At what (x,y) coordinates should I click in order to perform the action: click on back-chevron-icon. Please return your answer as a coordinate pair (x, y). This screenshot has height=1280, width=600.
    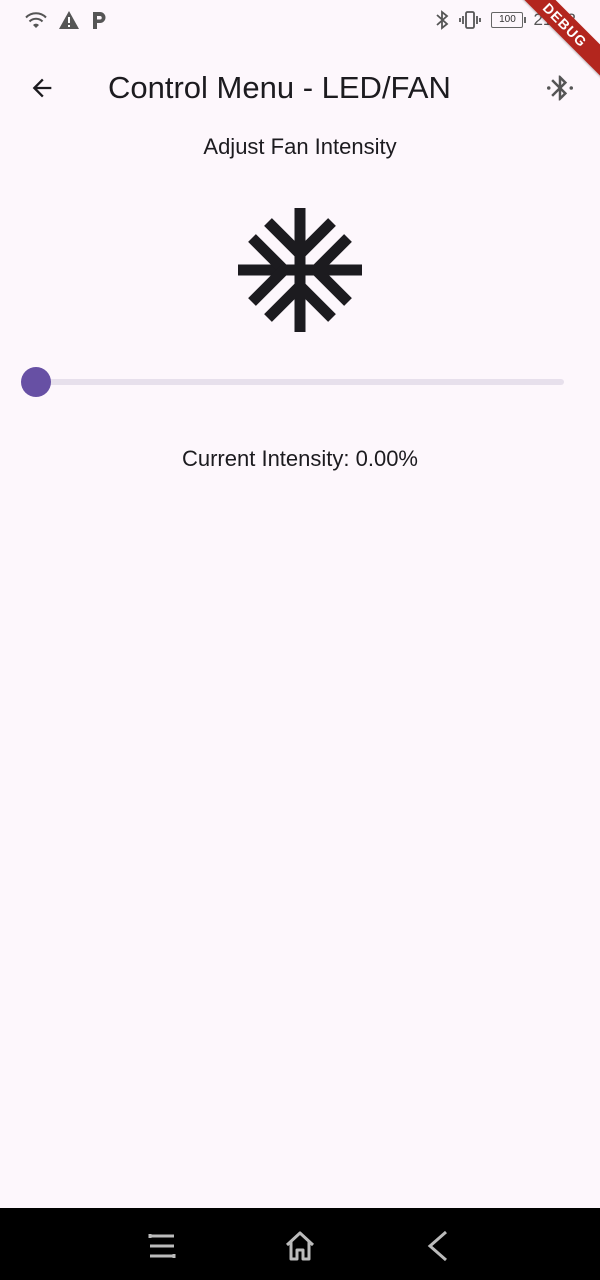
    Looking at the image, I should click on (437, 1246).